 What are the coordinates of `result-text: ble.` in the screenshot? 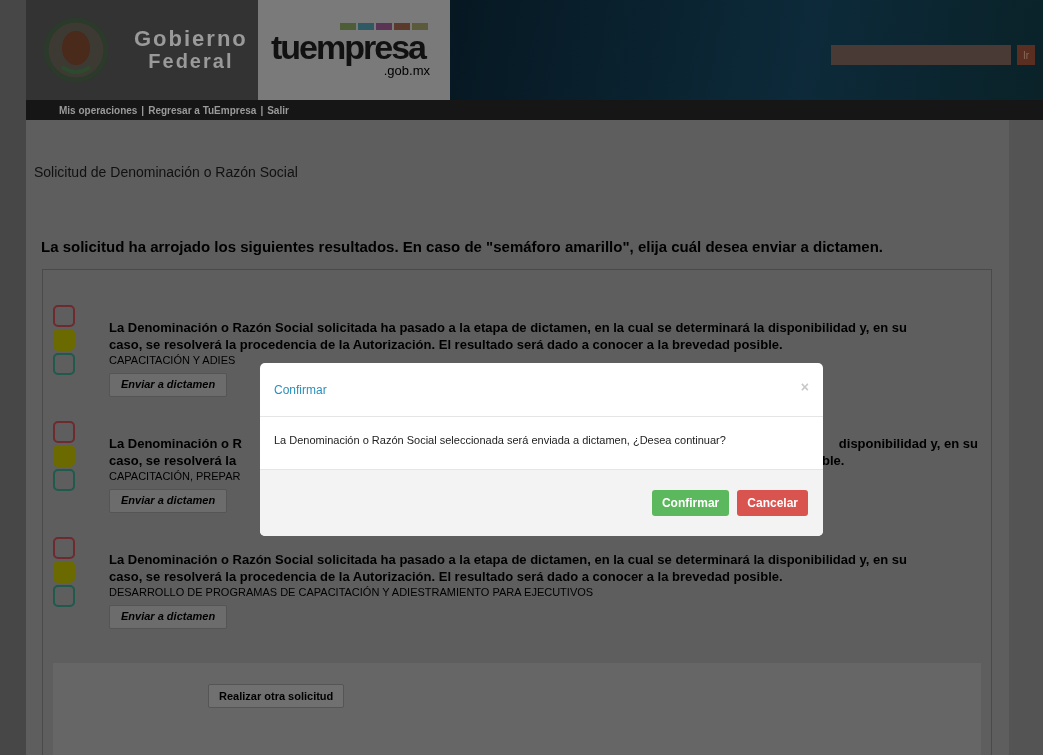 It's located at (833, 460).